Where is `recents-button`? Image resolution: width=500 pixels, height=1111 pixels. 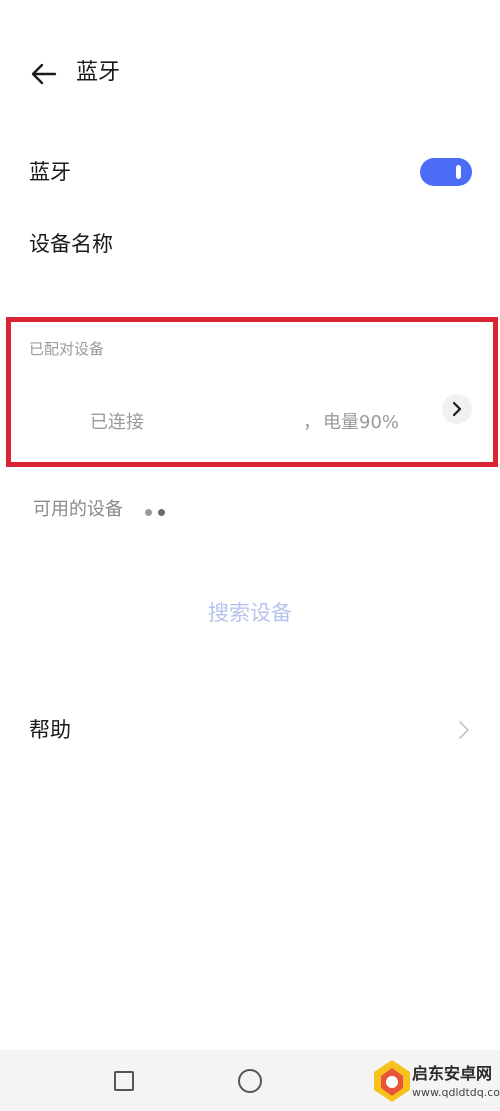
recents-button is located at coordinates (124, 1081).